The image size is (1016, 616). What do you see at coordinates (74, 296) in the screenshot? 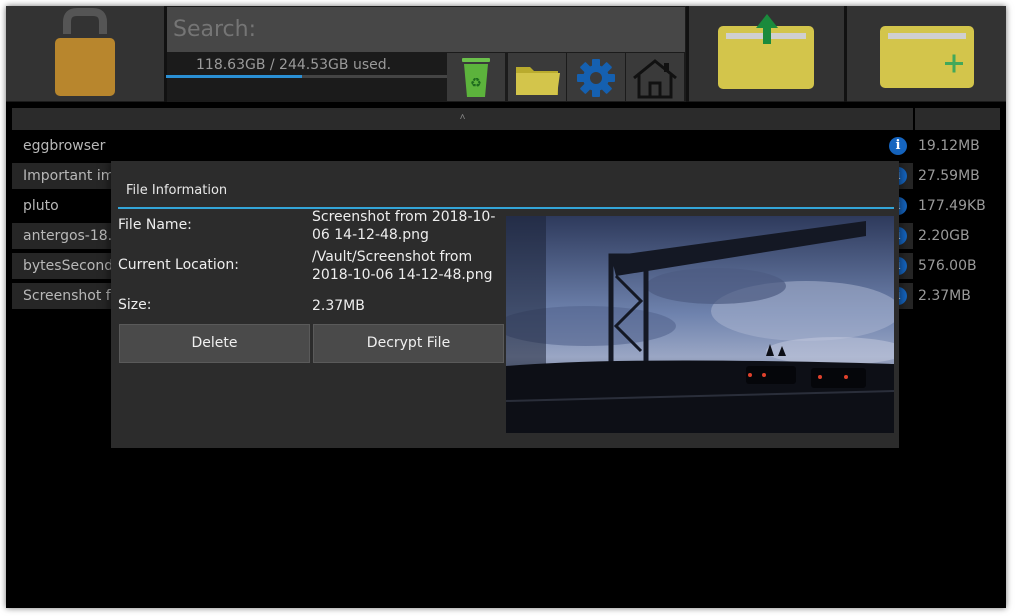
I see `file-name: Screenshot fro` at bounding box center [74, 296].